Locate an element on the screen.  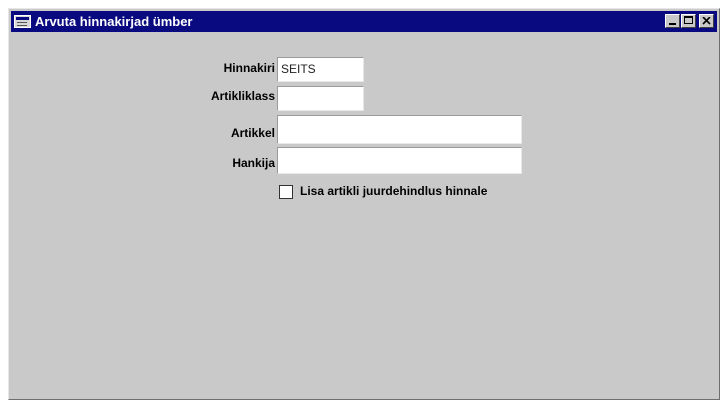
price-list-label: Hinnakiri is located at coordinates (249, 68).